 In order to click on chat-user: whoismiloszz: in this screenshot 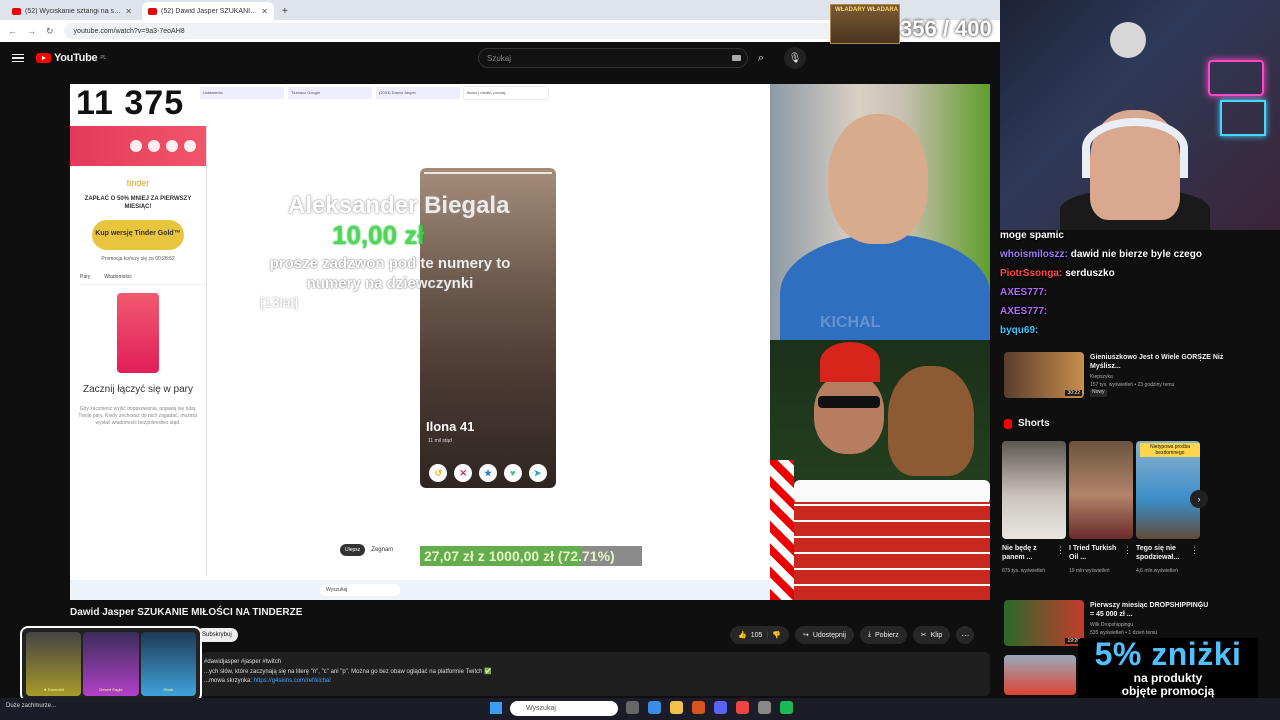, I will do `click(1034, 254)`.